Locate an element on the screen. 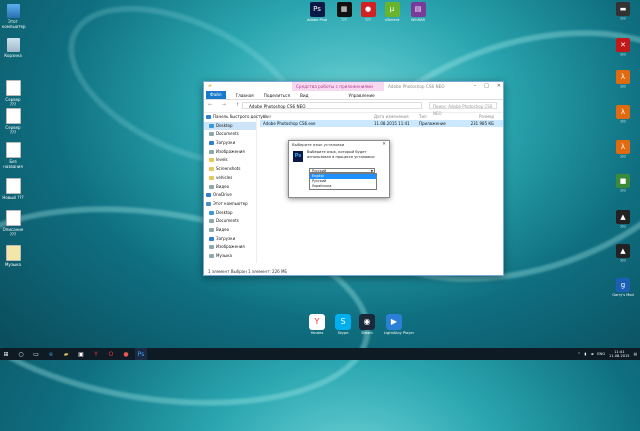 The width and height of the screenshot is (640, 431). desktop-icon: g Garry's Mod is located at coordinates (623, 287).